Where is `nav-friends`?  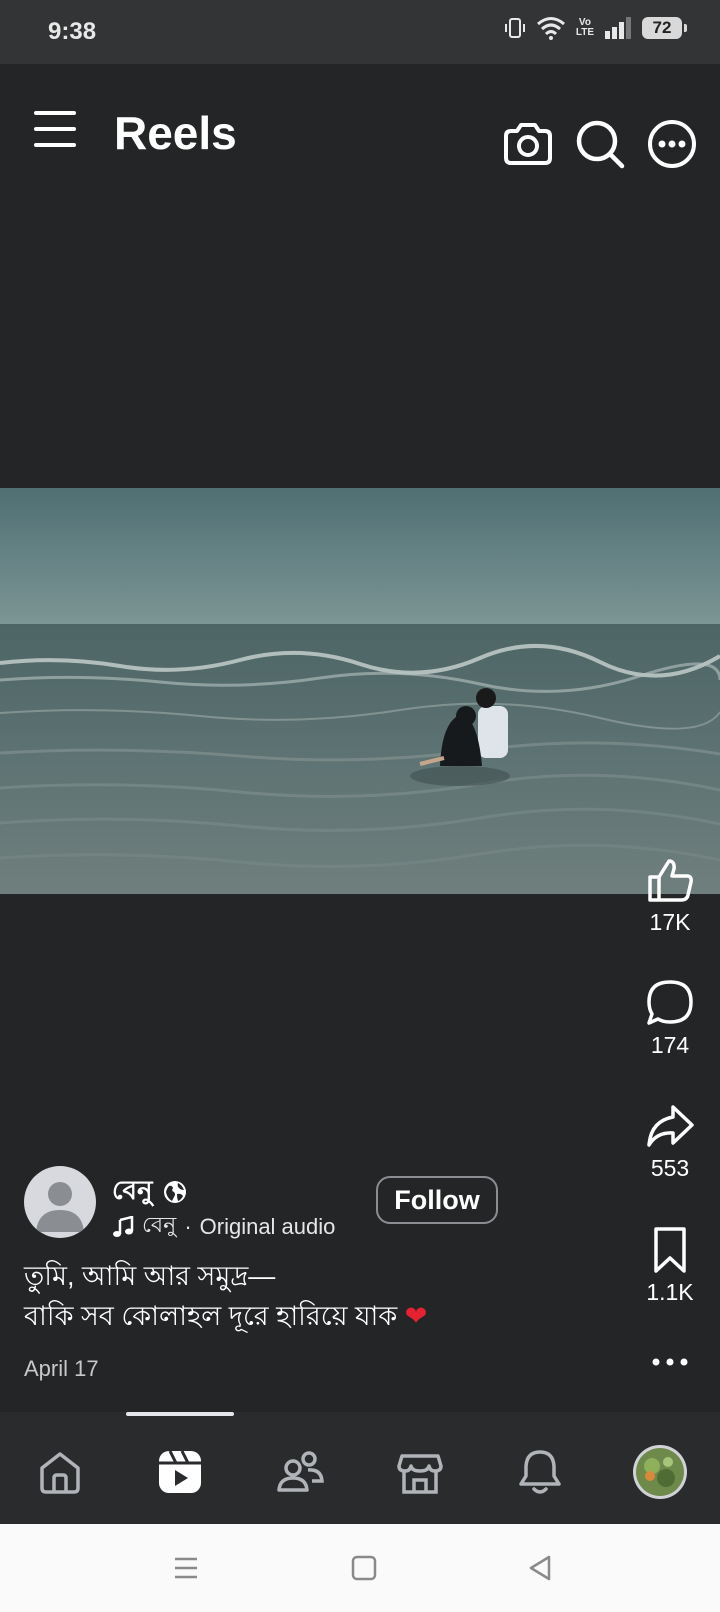
nav-friends is located at coordinates (300, 1472).